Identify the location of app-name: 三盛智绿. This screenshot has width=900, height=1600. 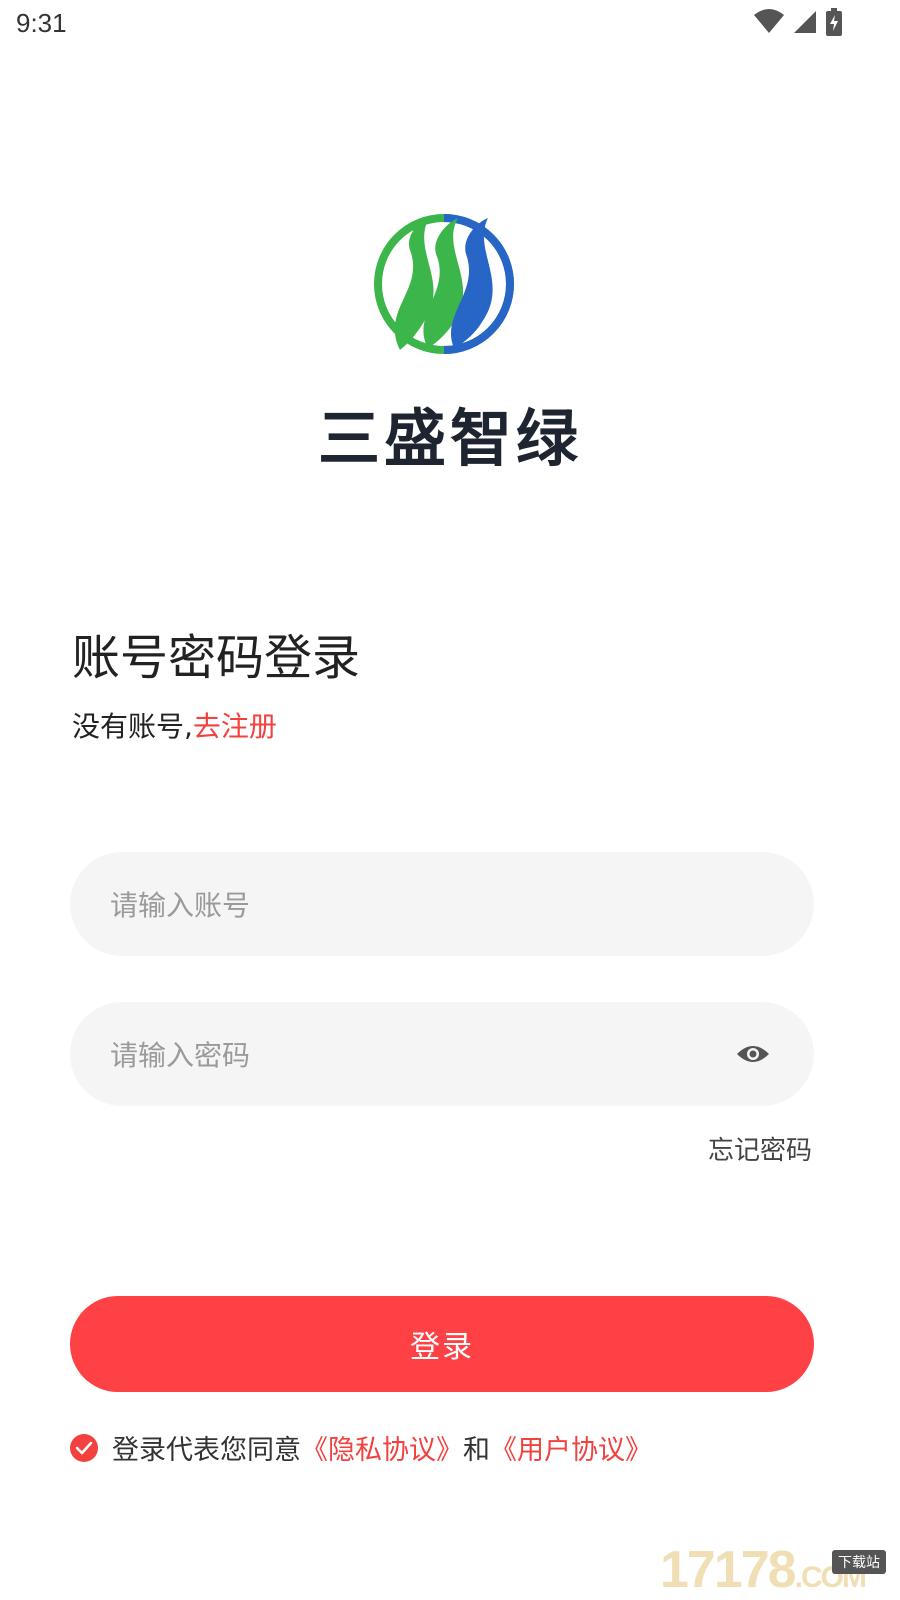
(449, 438).